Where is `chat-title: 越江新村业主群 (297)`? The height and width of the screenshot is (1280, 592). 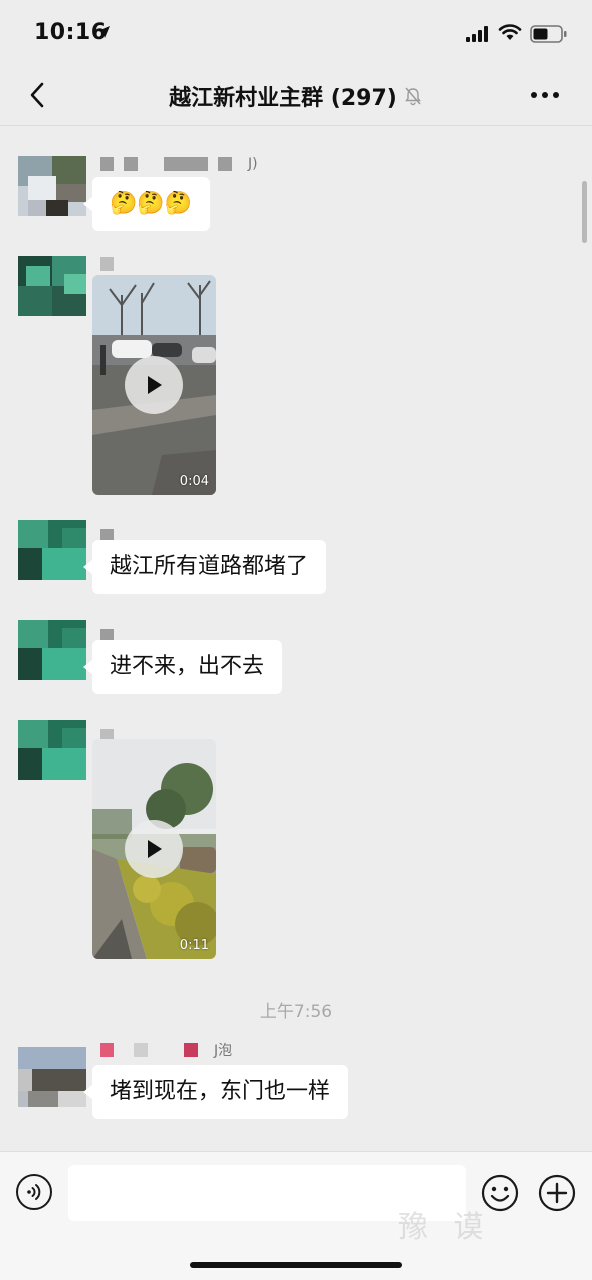 chat-title: 越江新村业主群 (297) is located at coordinates (283, 98).